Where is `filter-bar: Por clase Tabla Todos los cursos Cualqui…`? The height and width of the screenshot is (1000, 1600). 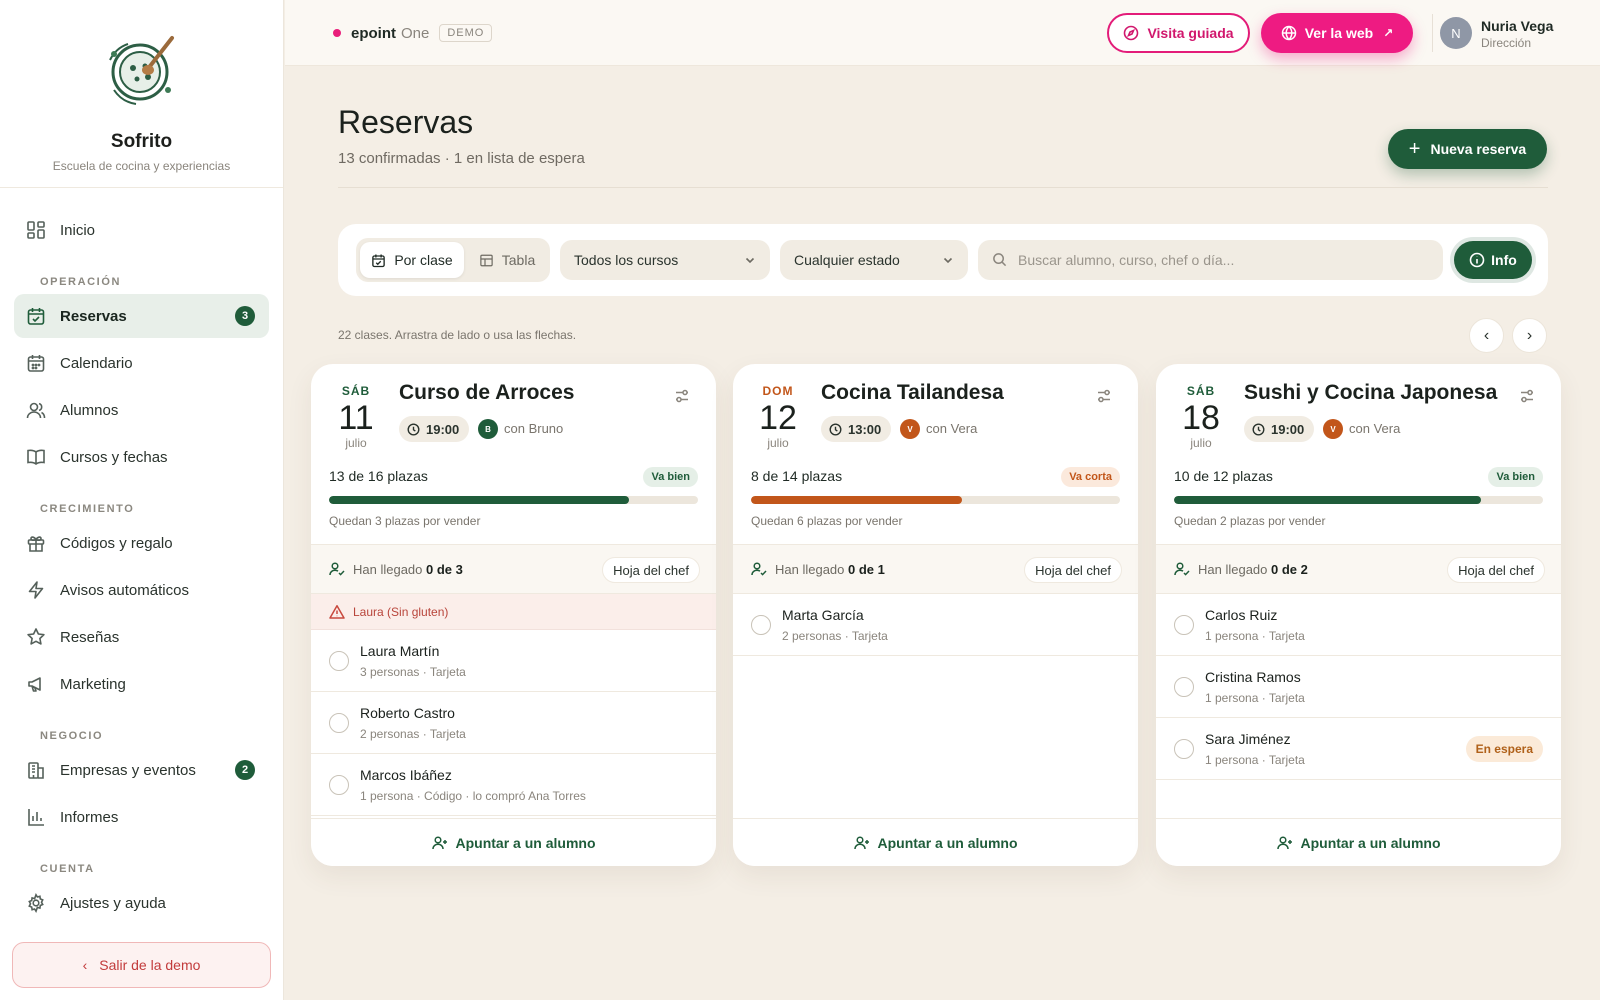 filter-bar: Por clase Tabla Todos los cursos Cualqui… is located at coordinates (943, 260).